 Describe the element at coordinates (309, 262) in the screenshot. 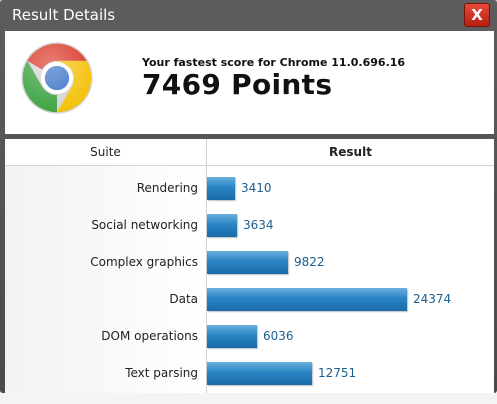

I see `result-value: 9822` at that location.